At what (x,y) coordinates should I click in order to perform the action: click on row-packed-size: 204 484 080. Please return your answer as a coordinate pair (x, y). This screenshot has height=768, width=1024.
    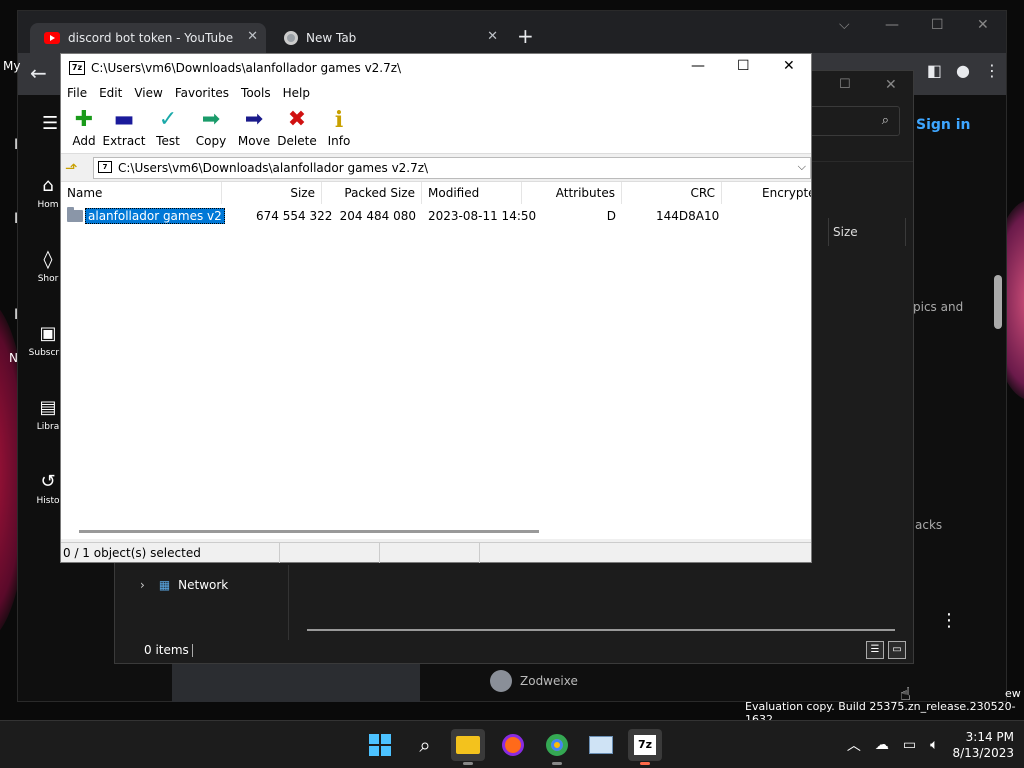
    Looking at the image, I should click on (377, 216).